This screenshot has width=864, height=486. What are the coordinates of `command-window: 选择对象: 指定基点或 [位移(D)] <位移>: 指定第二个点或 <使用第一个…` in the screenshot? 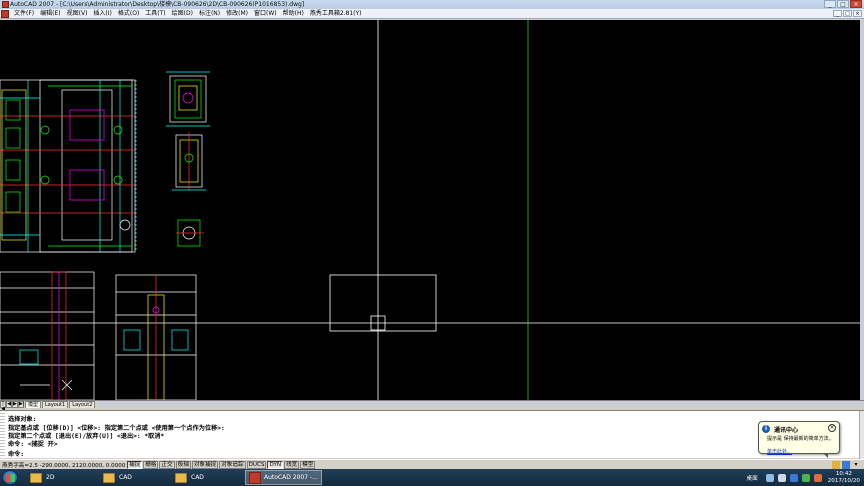 It's located at (432, 434).